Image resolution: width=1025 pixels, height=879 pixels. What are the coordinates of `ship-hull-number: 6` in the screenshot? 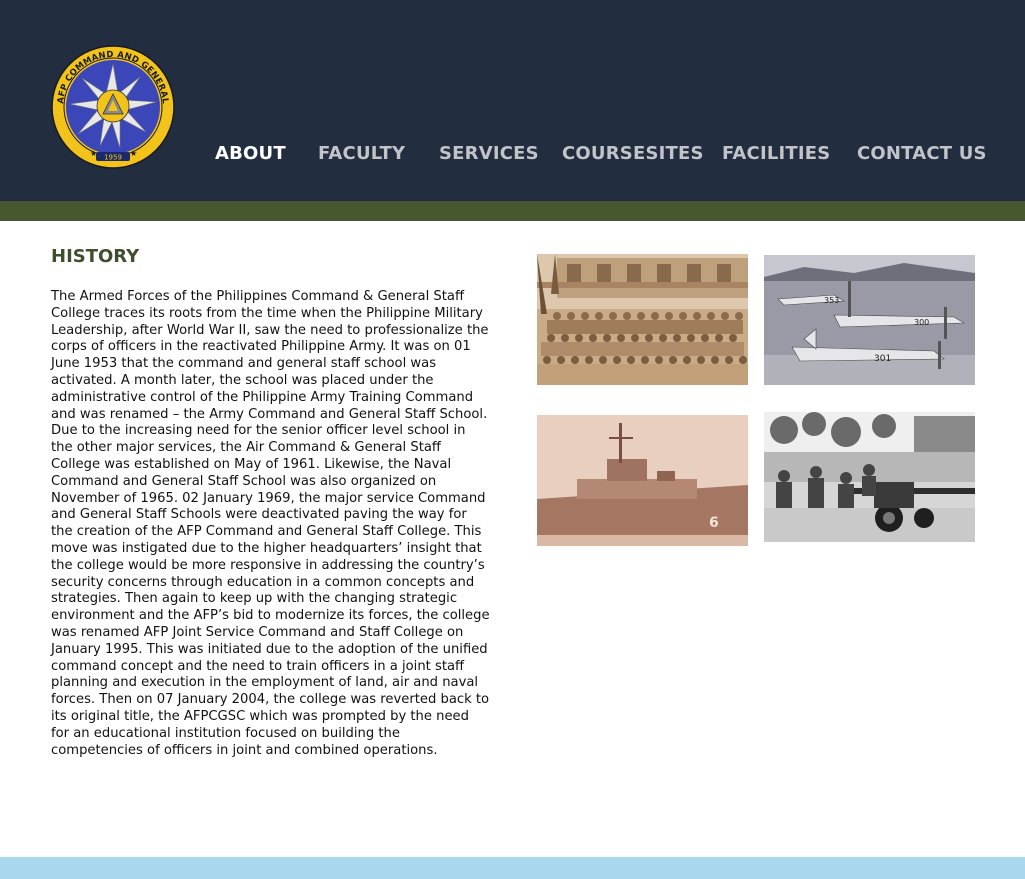 It's located at (714, 523).